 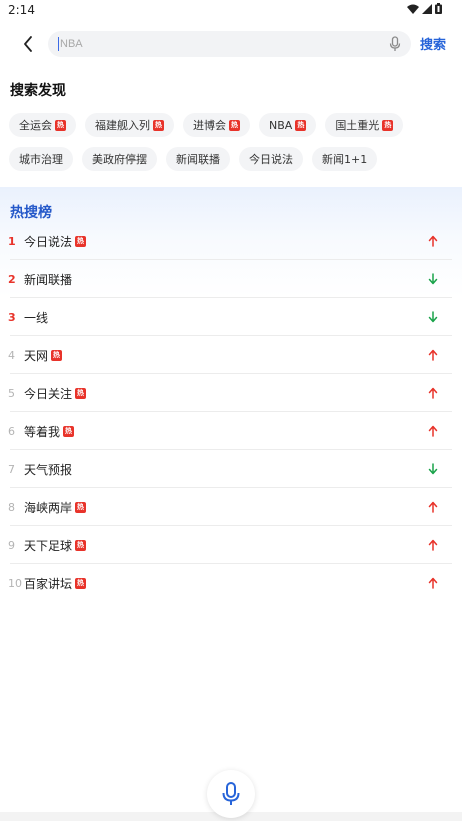 I want to click on hot-item-title: 一线, so click(x=36, y=317).